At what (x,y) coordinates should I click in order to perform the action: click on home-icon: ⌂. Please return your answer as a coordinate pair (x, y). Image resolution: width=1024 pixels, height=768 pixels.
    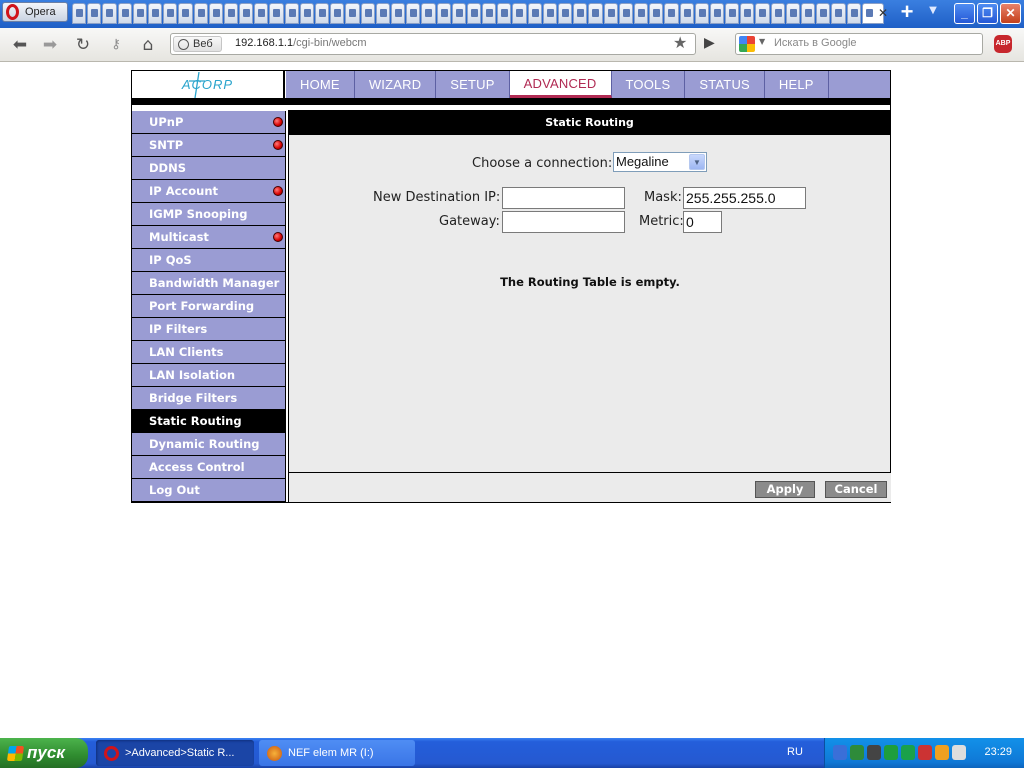
    Looking at the image, I should click on (148, 45).